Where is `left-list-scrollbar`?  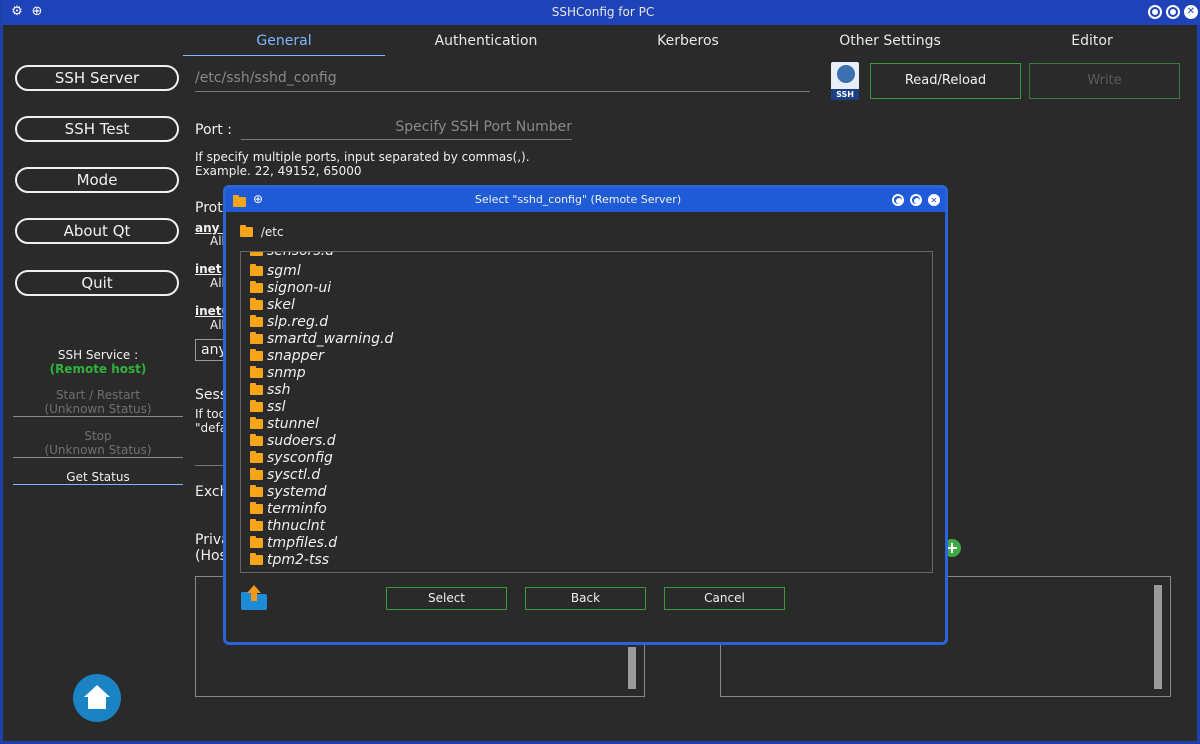 left-list-scrollbar is located at coordinates (632, 668).